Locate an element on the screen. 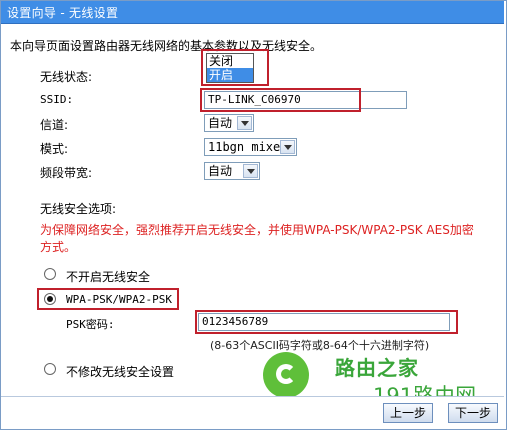 The height and width of the screenshot is (430, 507). wpa-highlight-box is located at coordinates (108, 299).